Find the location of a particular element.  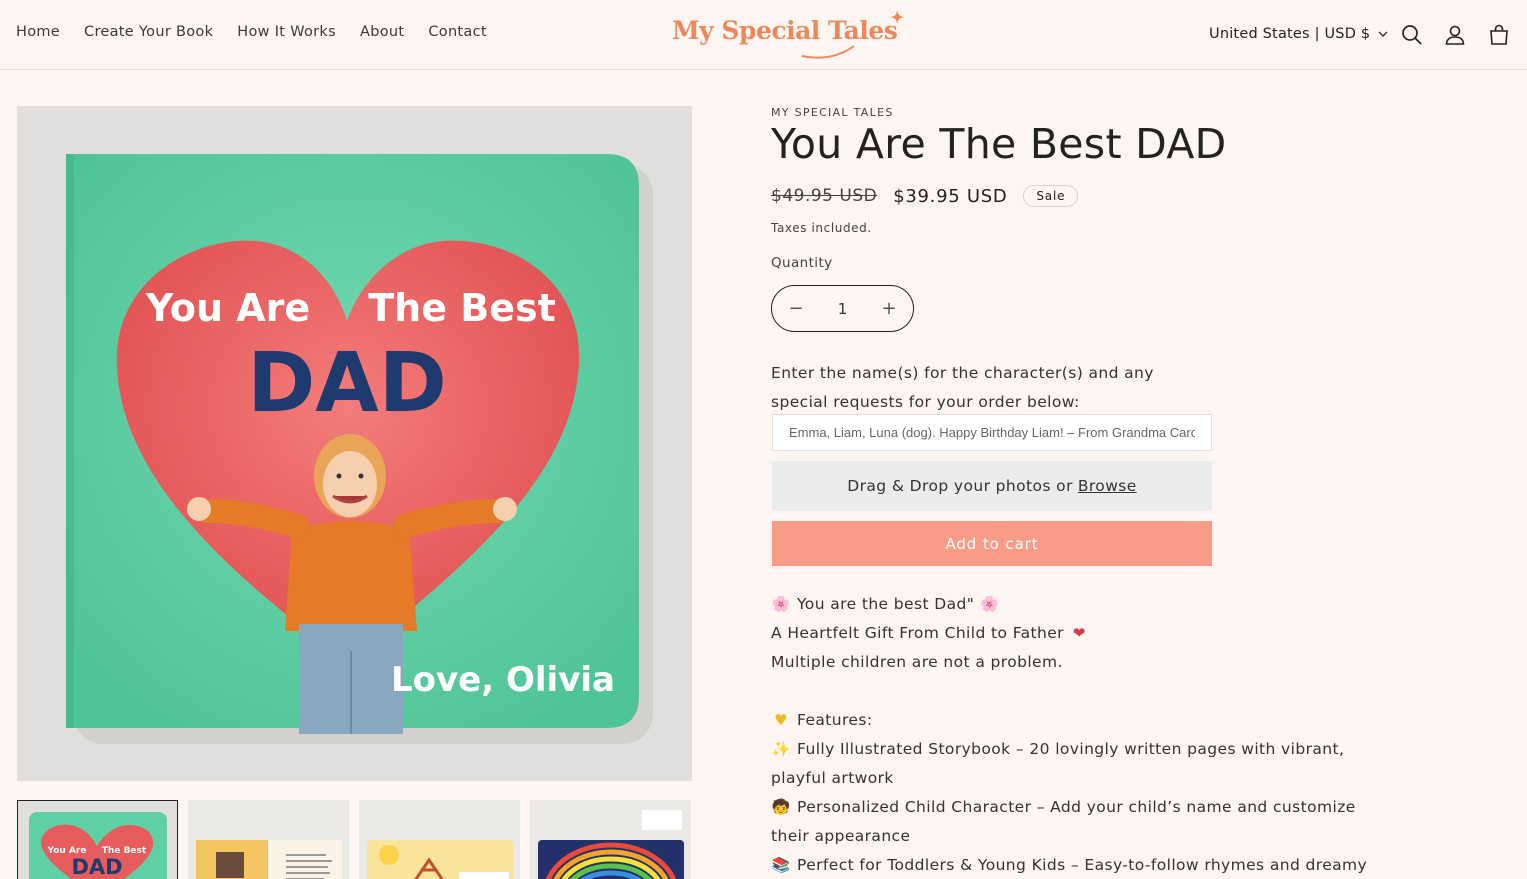

account-icon is located at coordinates (1455, 35).